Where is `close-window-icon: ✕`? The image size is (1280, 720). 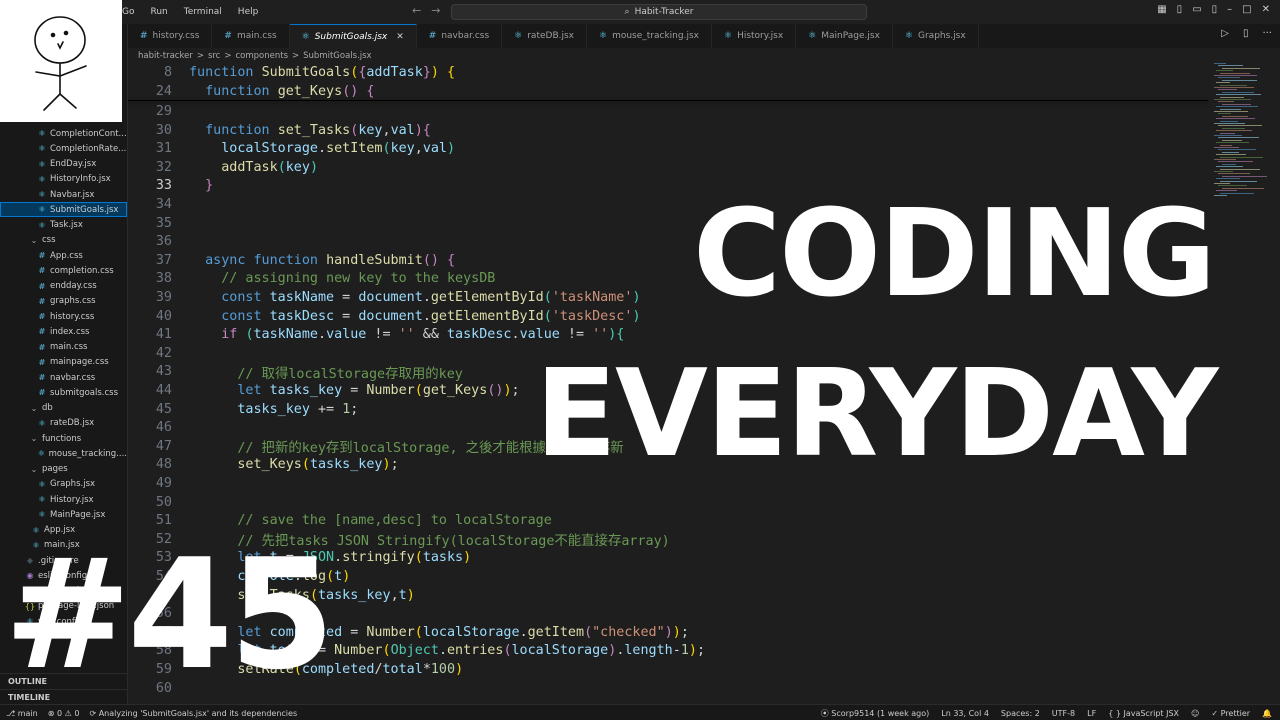
close-window-icon: ✕ is located at coordinates (1266, 9).